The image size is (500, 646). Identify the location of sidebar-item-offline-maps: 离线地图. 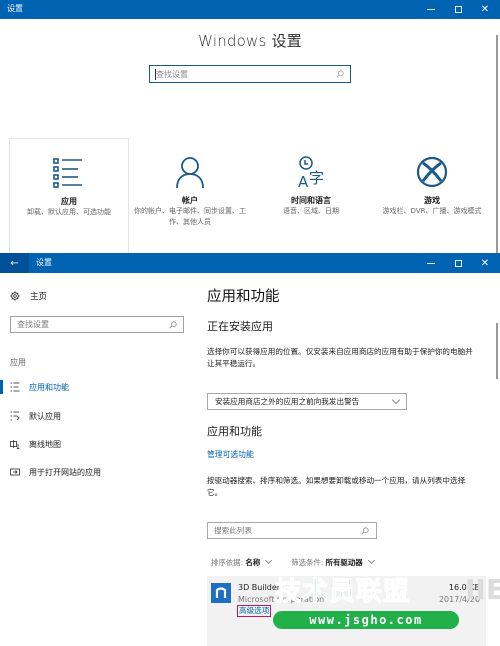
(100, 444).